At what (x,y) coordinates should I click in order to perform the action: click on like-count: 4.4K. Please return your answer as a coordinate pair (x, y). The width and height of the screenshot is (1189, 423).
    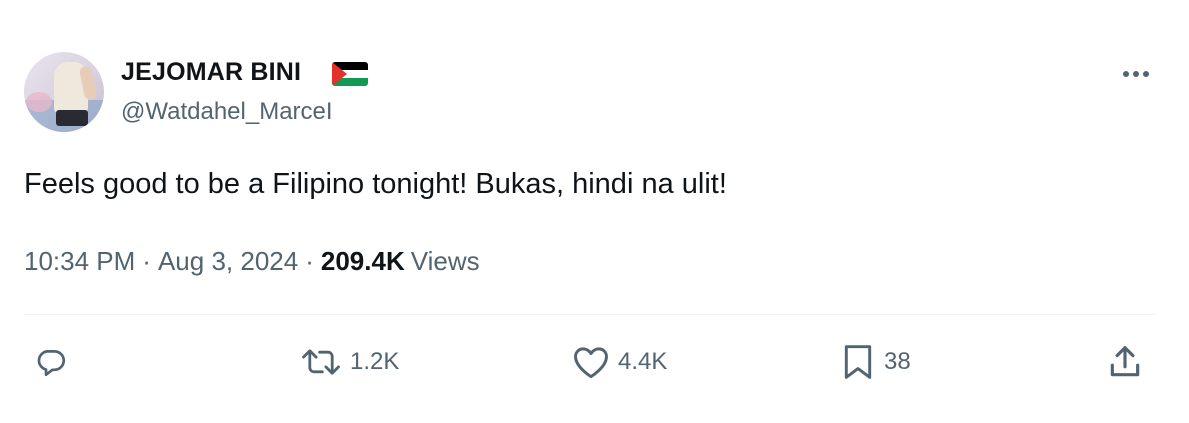
    Looking at the image, I should click on (643, 361).